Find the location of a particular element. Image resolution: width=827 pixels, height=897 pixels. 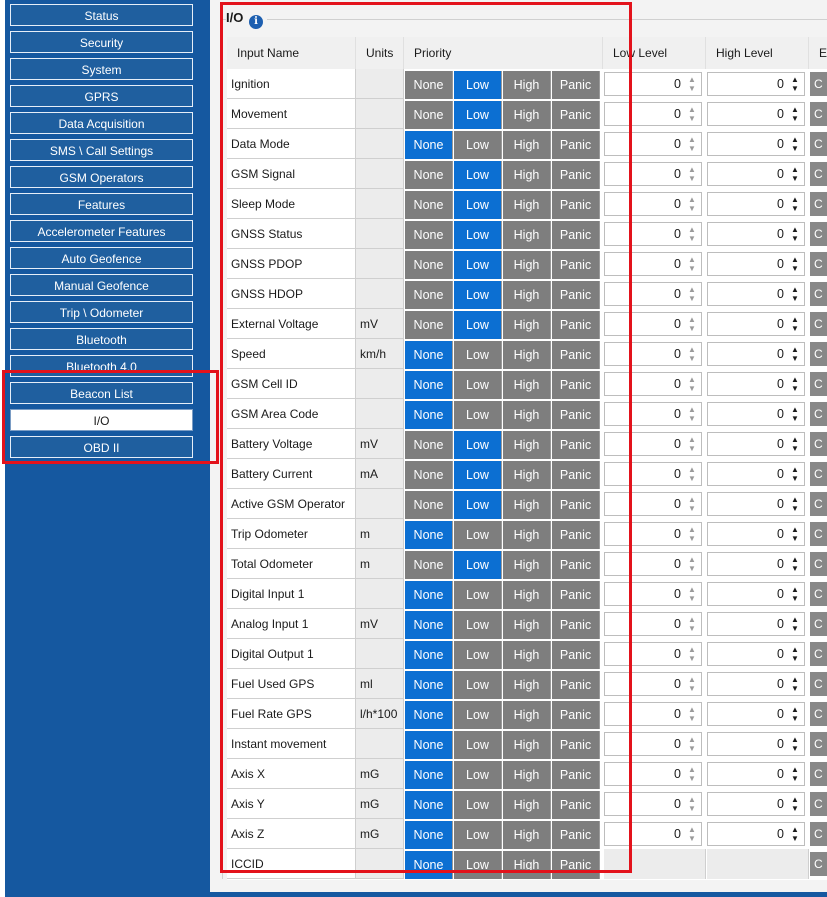

sidebar-item-i-o: I/O is located at coordinates (101, 420).